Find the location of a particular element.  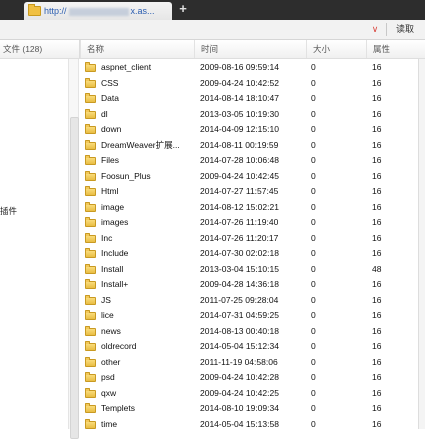

toolbar-divider is located at coordinates (386, 29).